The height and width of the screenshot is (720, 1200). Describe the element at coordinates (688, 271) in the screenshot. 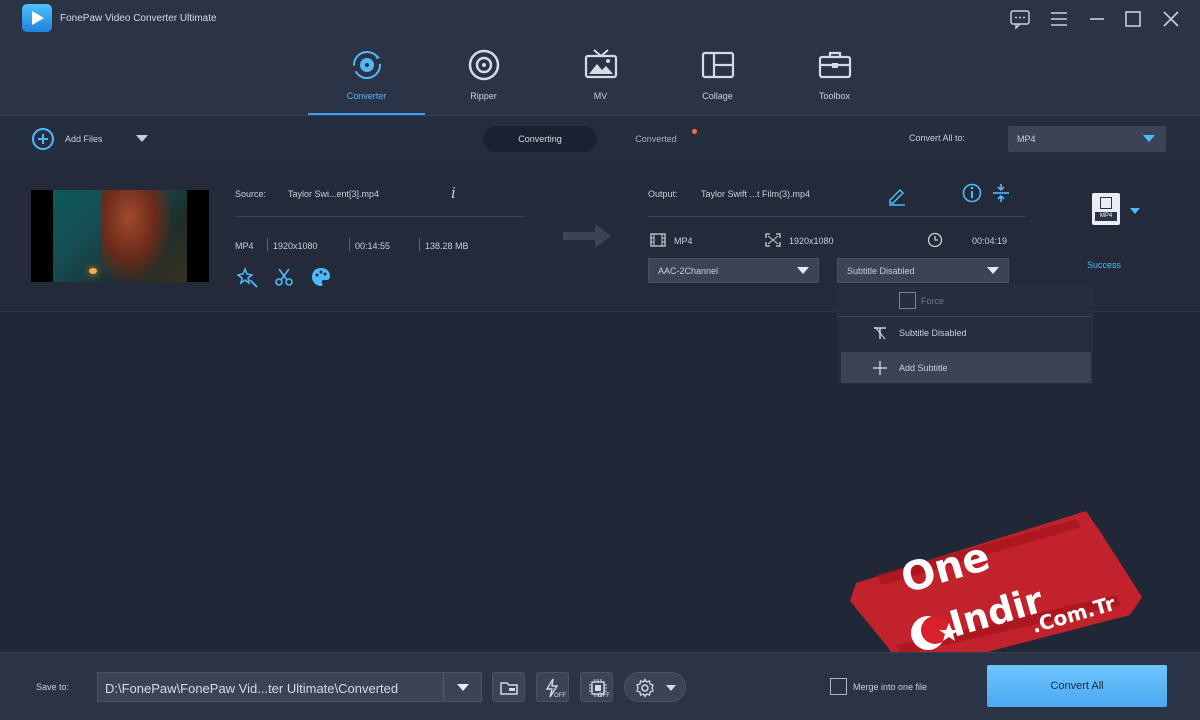

I see `audio-track-value: AAC-2Channel` at that location.